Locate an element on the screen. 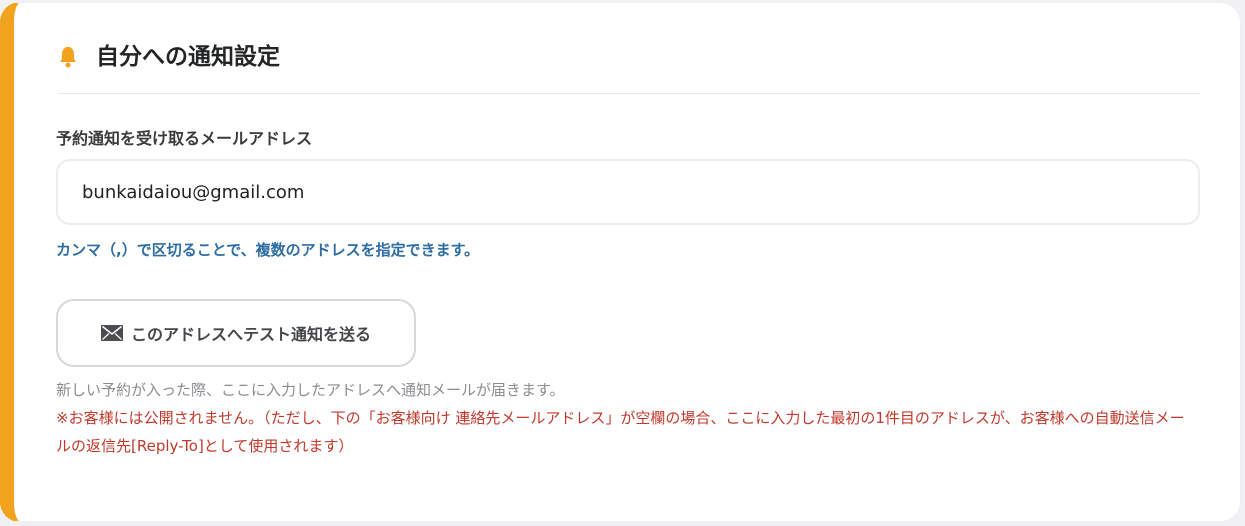 Image resolution: width=1245 pixels, height=526 pixels. info-note: 新しい予約が入った際、ここに入力したアドレスへ通知メールが届きます。 is located at coordinates (310, 390).